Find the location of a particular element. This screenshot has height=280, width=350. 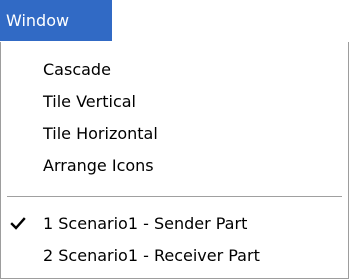

menu-item-window-2: 2 Scenario1 - Receiver Part is located at coordinates (174, 256).